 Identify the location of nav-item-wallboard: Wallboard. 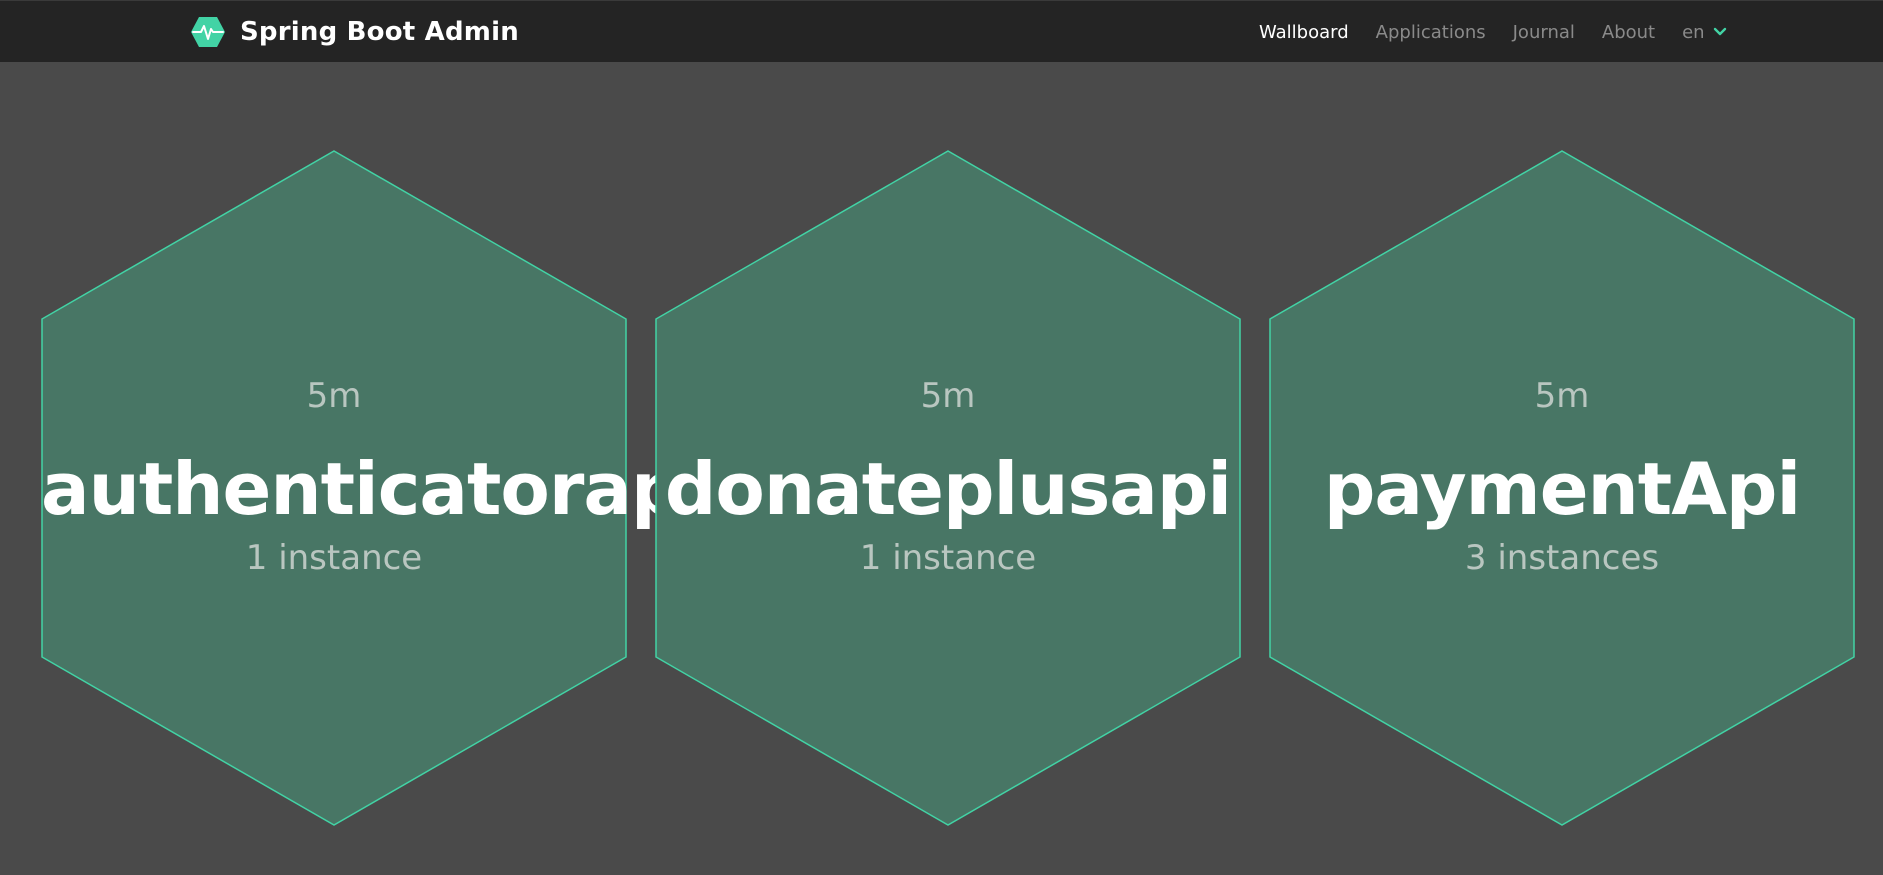
(1304, 32).